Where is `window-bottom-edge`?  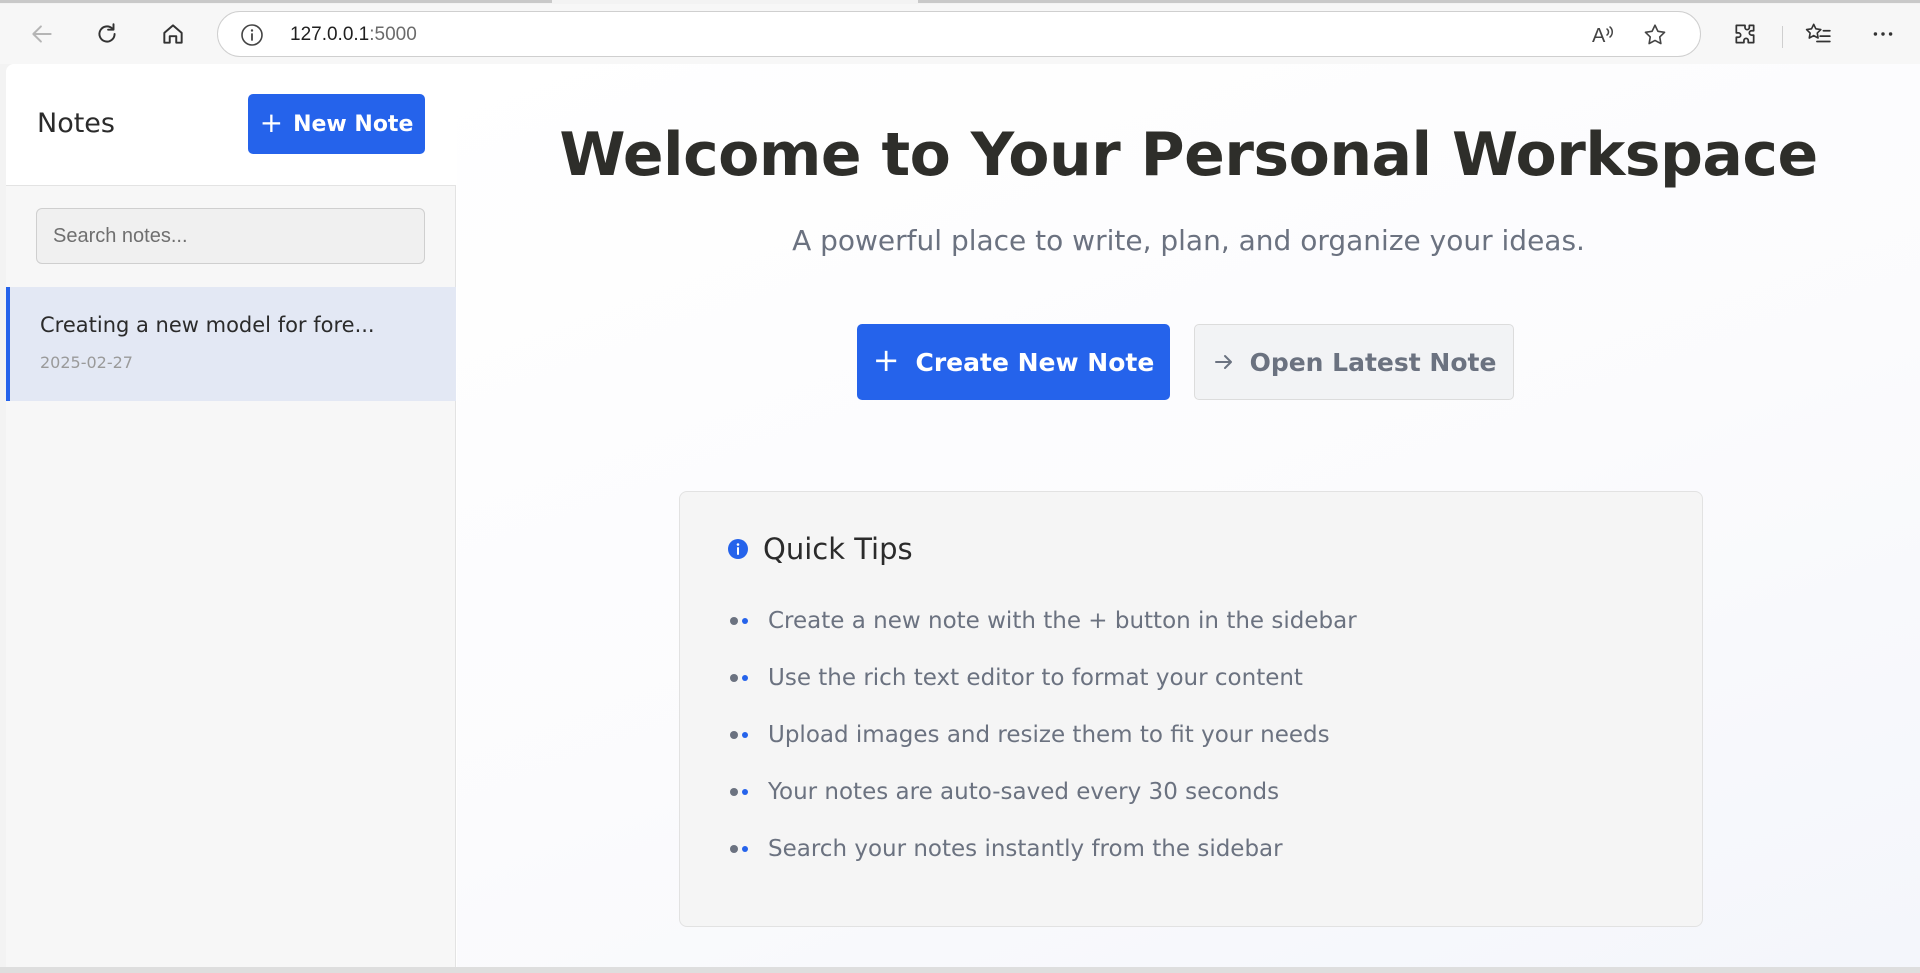 window-bottom-edge is located at coordinates (960, 970).